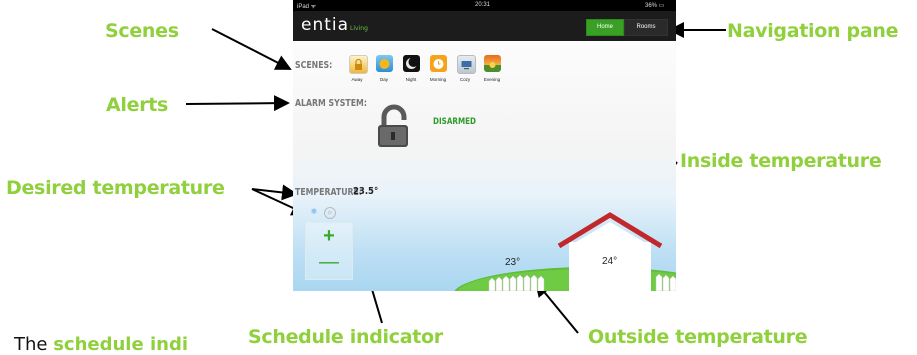  What do you see at coordinates (366, 191) in the screenshot?
I see `desired-temperature-value: 23.5°` at bounding box center [366, 191].